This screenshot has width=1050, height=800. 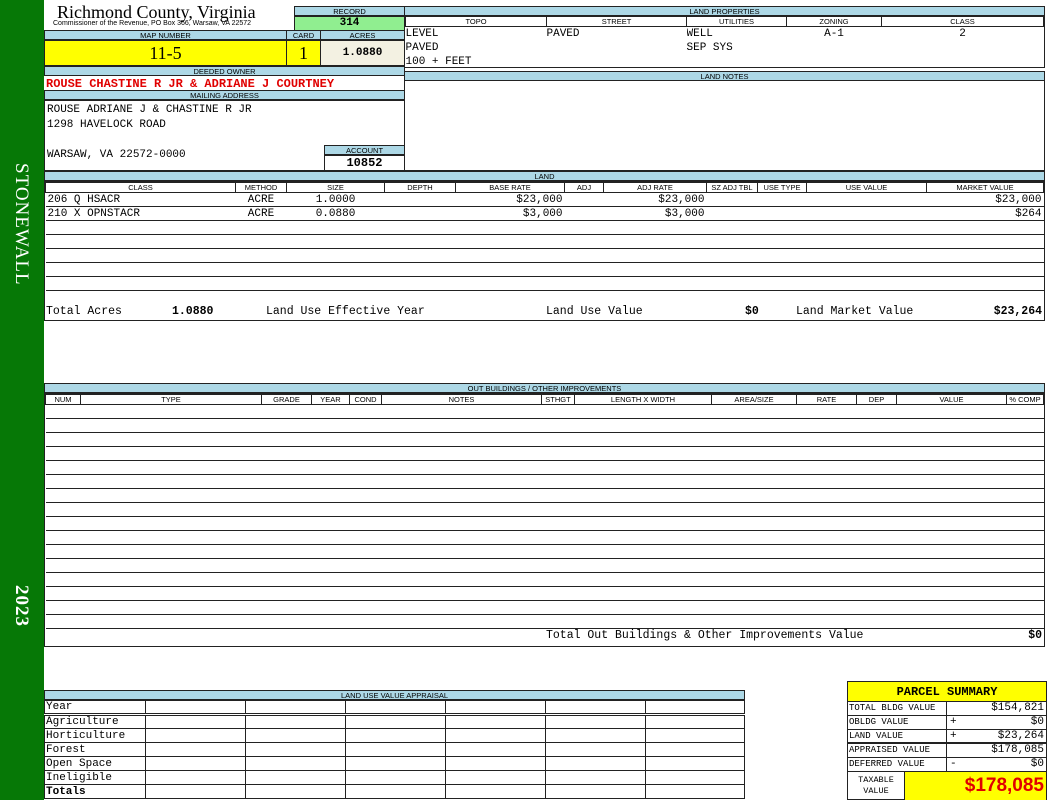 I want to click on land-use-row-label: Year, so click(x=95, y=708).